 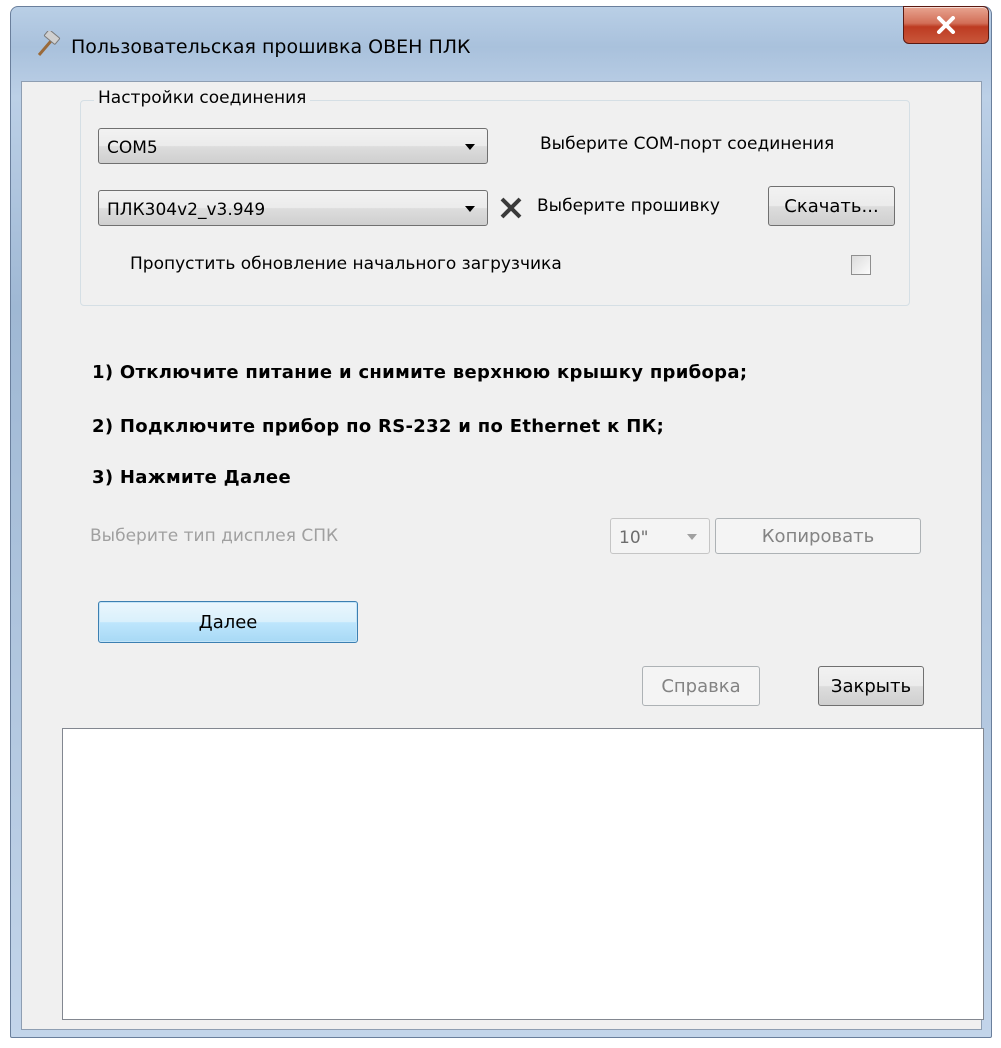 I want to click on instruction-step-3: 3) Нажмите Далее, so click(x=191, y=477).